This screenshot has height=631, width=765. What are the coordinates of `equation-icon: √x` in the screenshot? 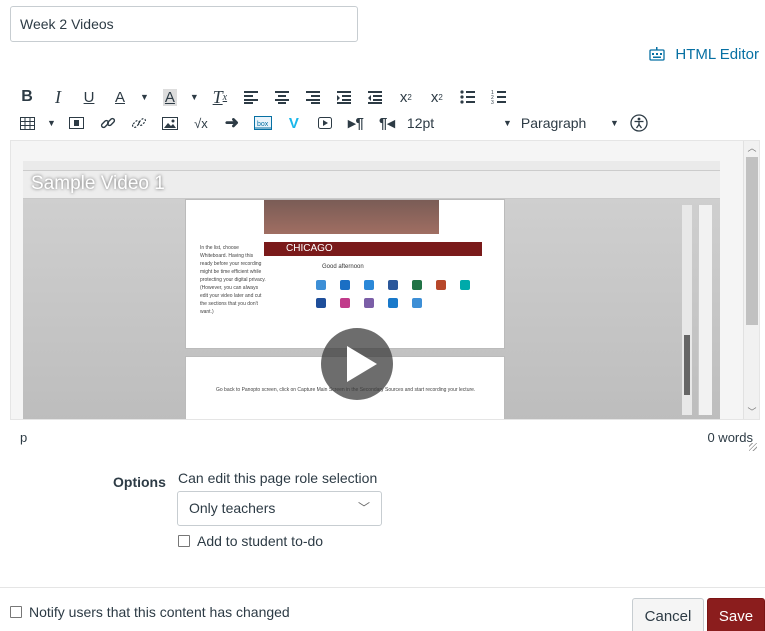 It's located at (201, 123).